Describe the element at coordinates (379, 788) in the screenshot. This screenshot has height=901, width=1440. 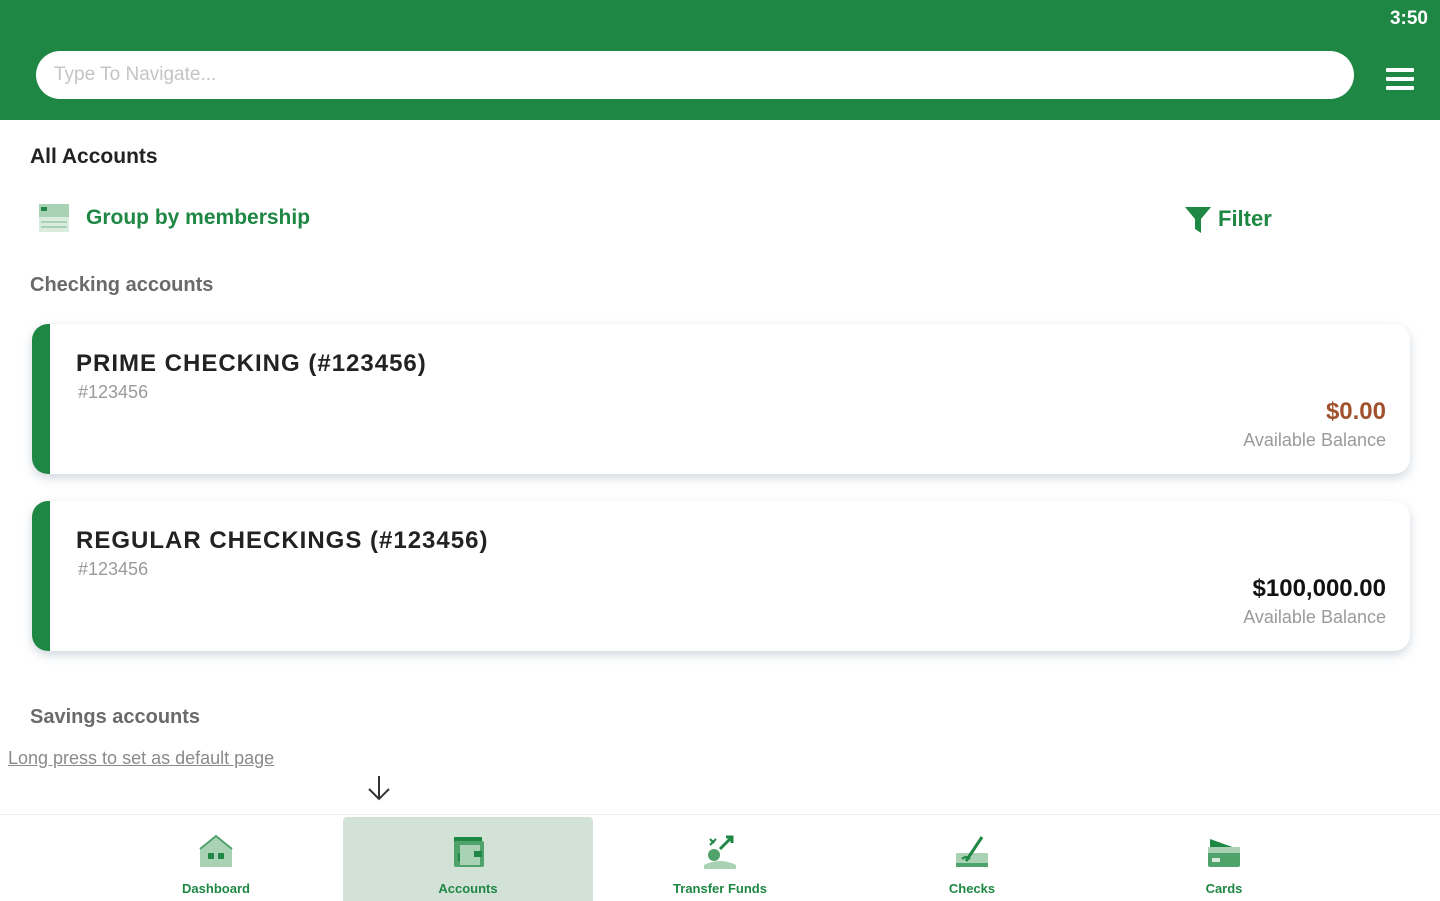
I see `arrow-down-icon` at that location.